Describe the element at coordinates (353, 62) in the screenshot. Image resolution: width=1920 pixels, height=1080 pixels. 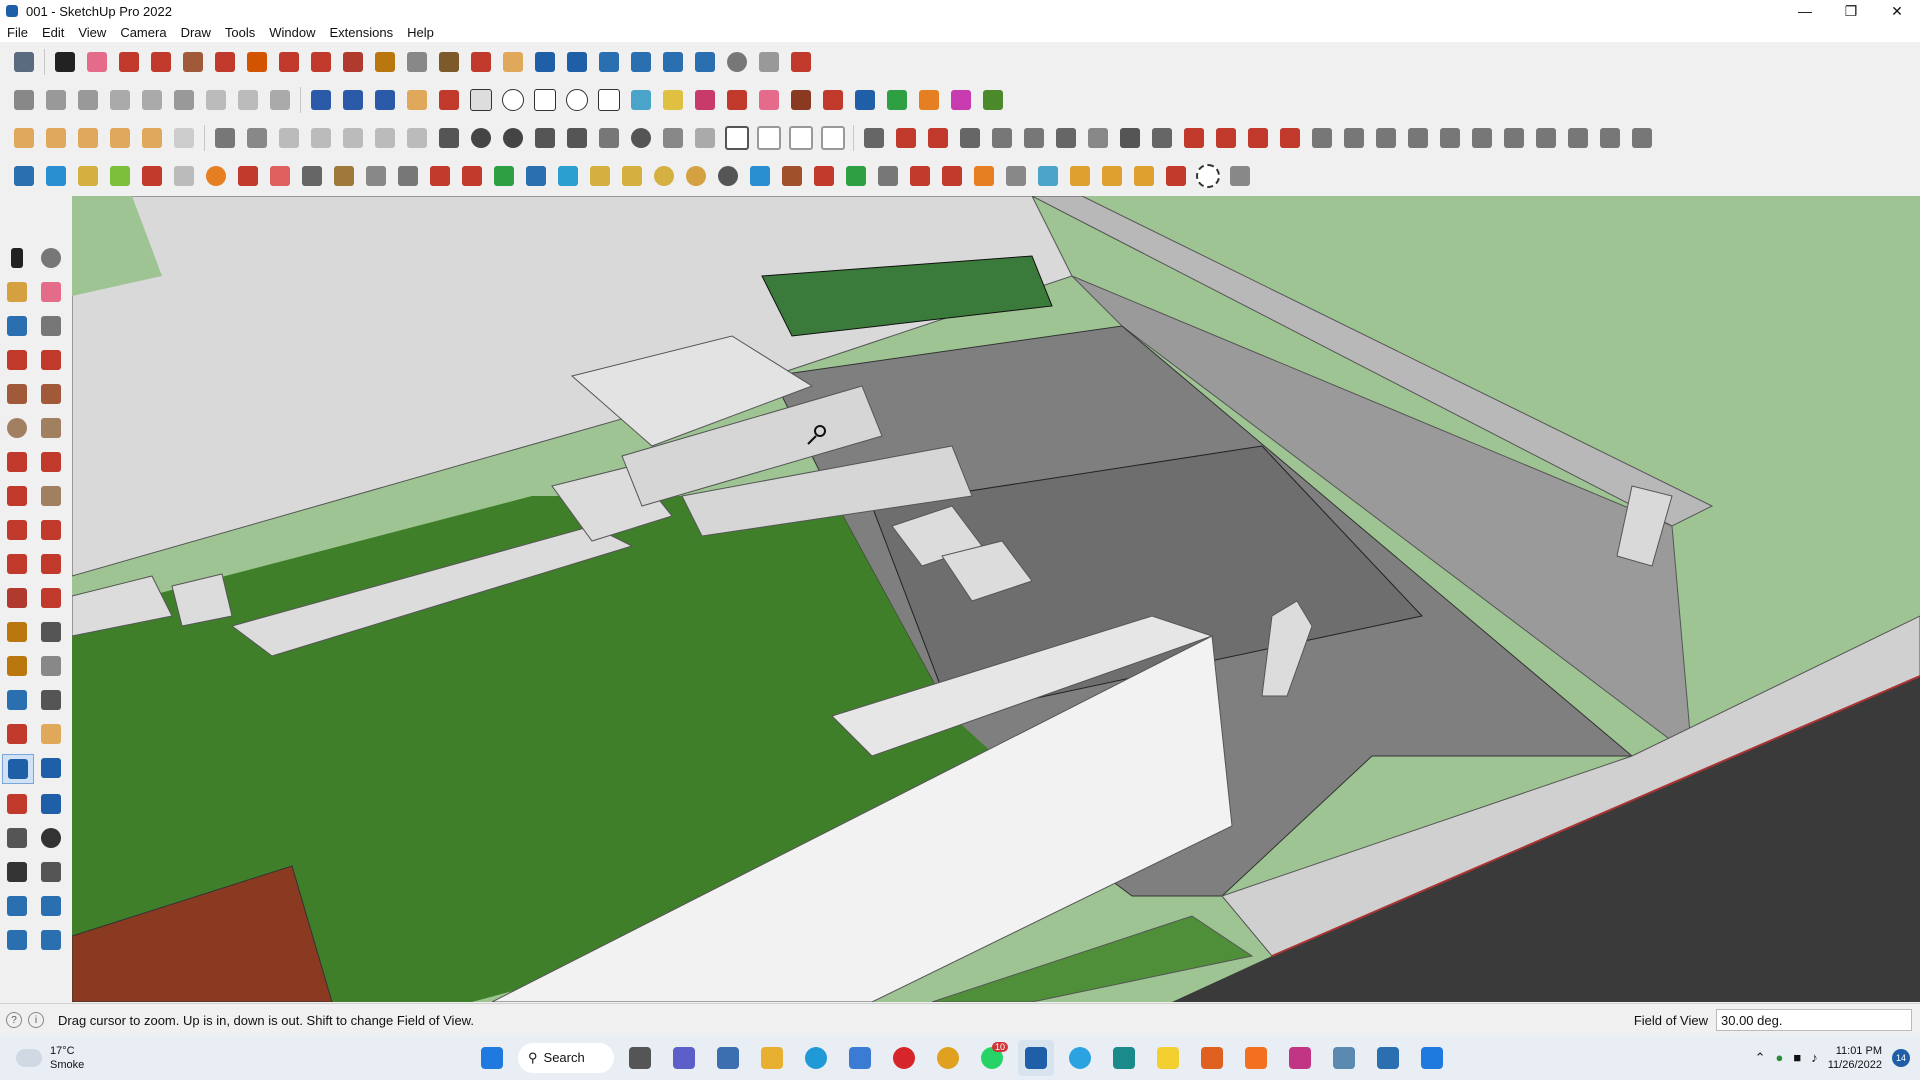
I see `scale-icon` at that location.